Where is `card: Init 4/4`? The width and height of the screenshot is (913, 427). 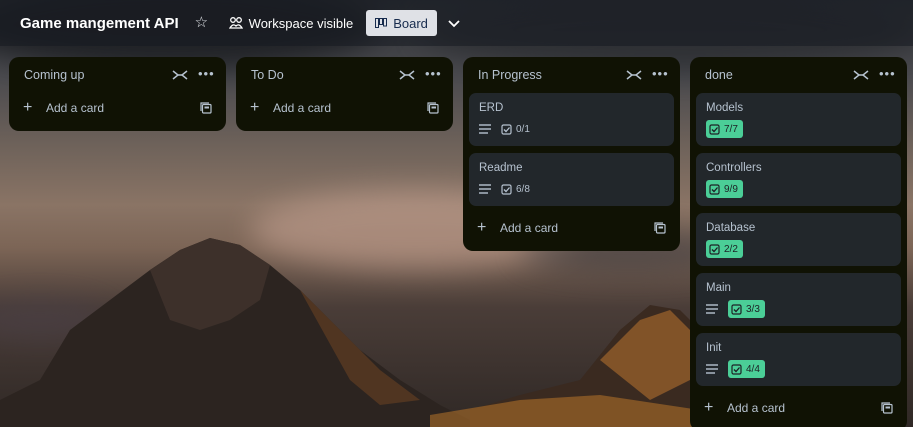 card: Init 4/4 is located at coordinates (798, 359).